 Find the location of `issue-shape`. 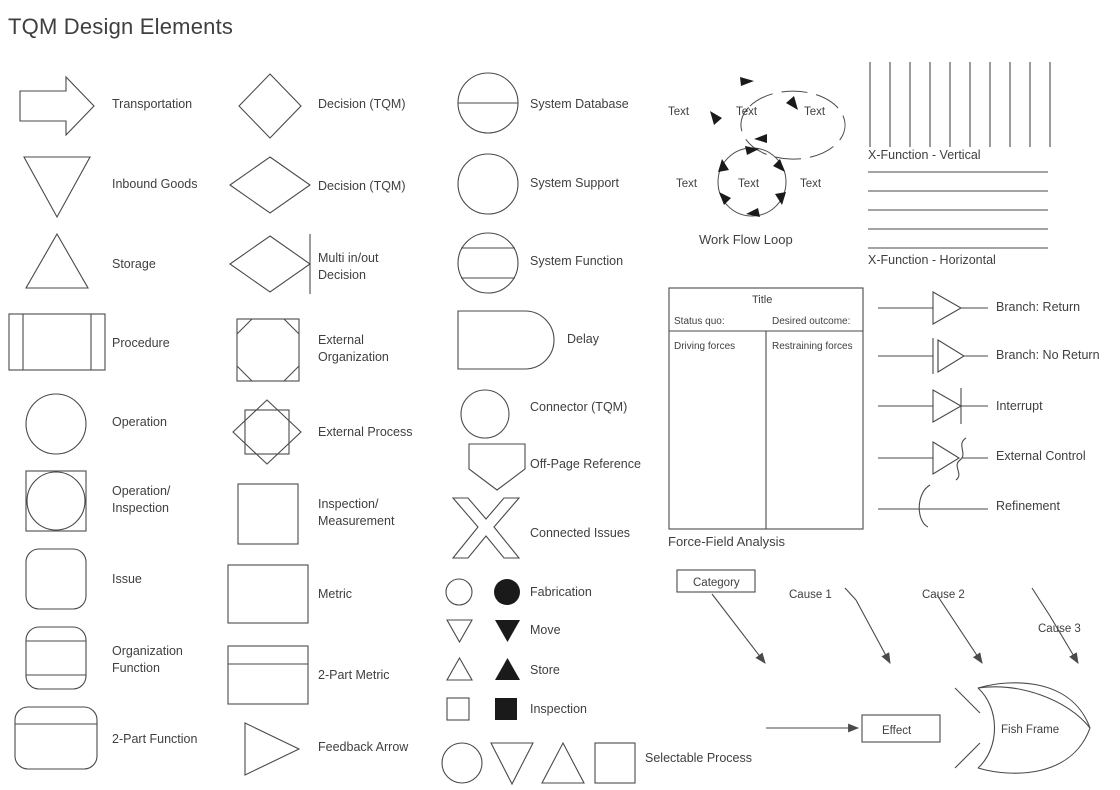

issue-shape is located at coordinates (56, 579).